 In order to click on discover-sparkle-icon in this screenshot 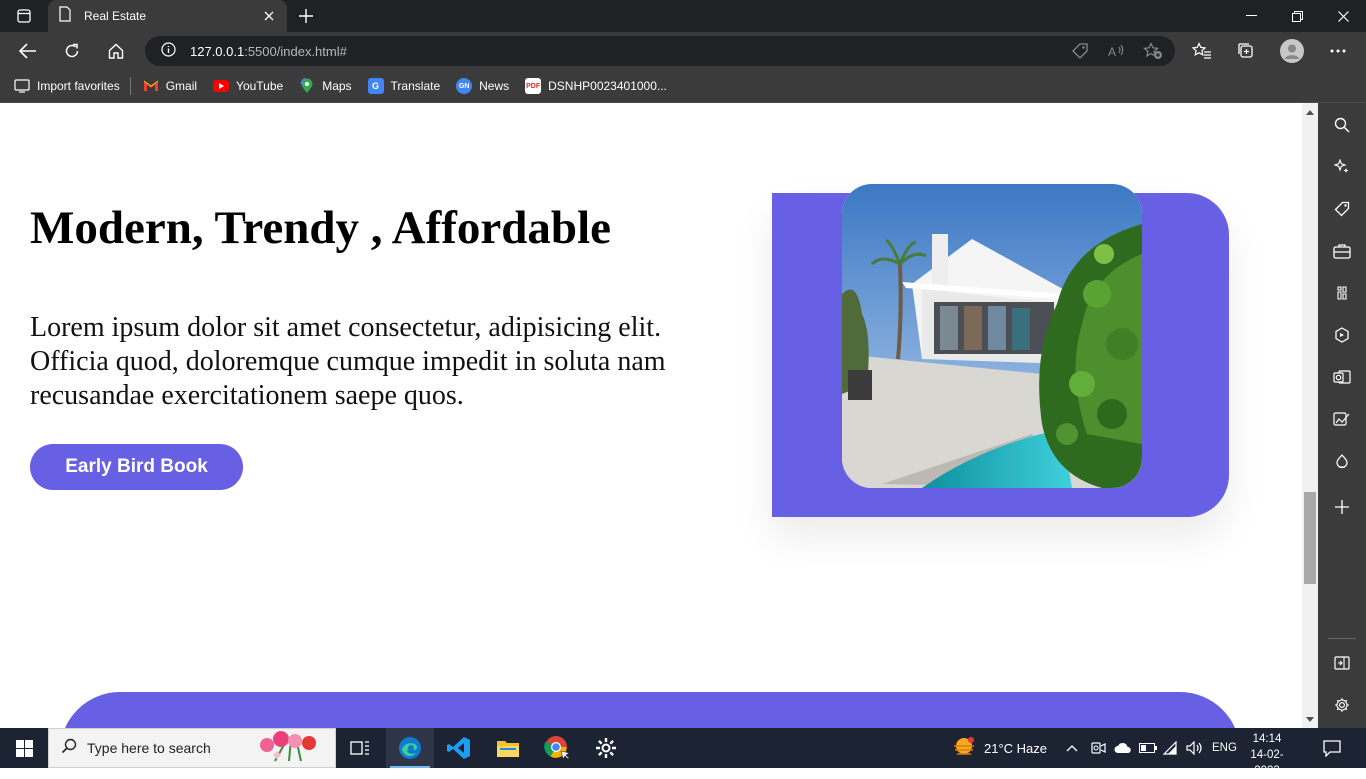, I will do `click(1342, 167)`.